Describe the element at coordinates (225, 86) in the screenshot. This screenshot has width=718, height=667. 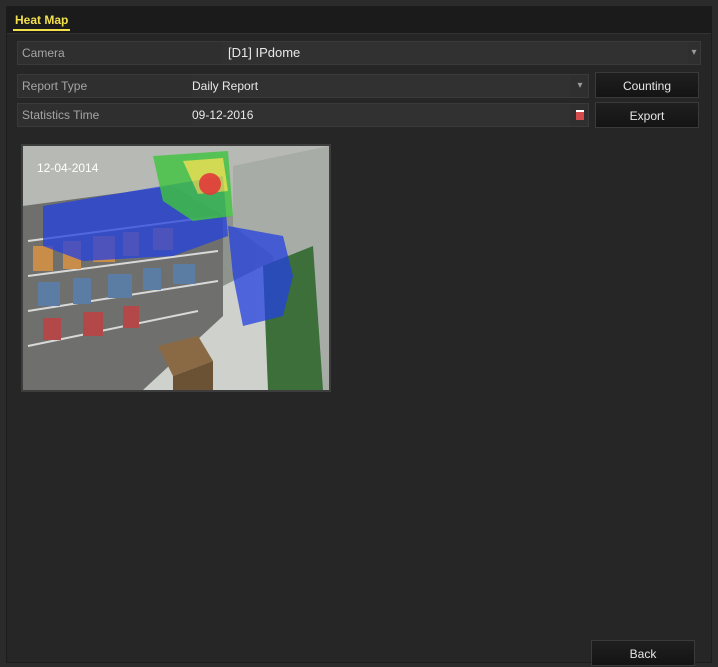
I see `report-type-value: Daily Report` at that location.